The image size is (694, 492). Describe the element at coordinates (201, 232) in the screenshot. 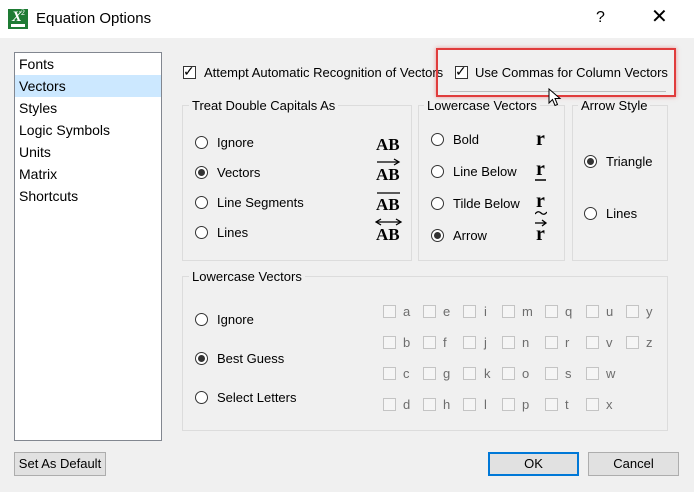

I see `radio-lines` at that location.